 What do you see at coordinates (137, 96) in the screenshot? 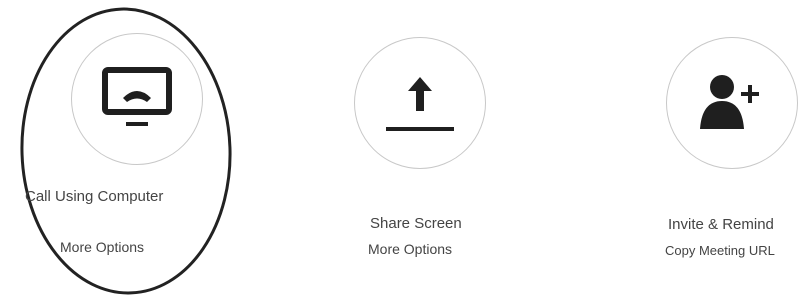
I see `monitor-phone-icon` at bounding box center [137, 96].